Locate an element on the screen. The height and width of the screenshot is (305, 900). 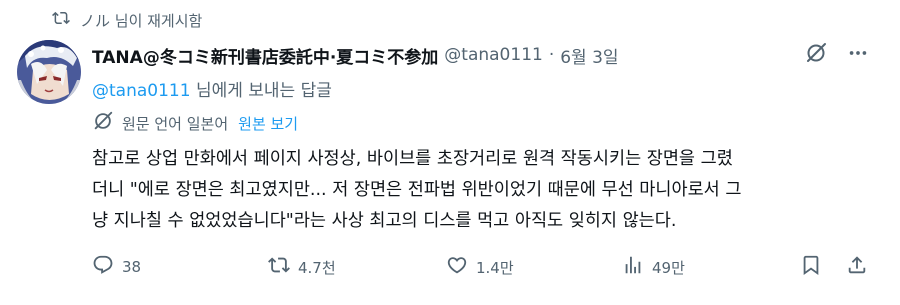
grok-icon is located at coordinates (816, 55).